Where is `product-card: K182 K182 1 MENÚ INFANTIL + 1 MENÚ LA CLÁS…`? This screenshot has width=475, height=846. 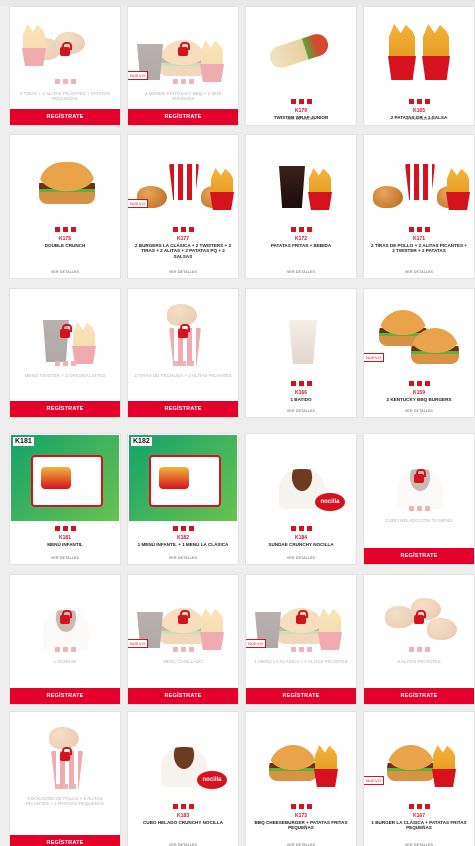 product-card: K182 K182 1 MENÚ INFANTIL + 1 MENÚ LA CLÁS… is located at coordinates (183, 499).